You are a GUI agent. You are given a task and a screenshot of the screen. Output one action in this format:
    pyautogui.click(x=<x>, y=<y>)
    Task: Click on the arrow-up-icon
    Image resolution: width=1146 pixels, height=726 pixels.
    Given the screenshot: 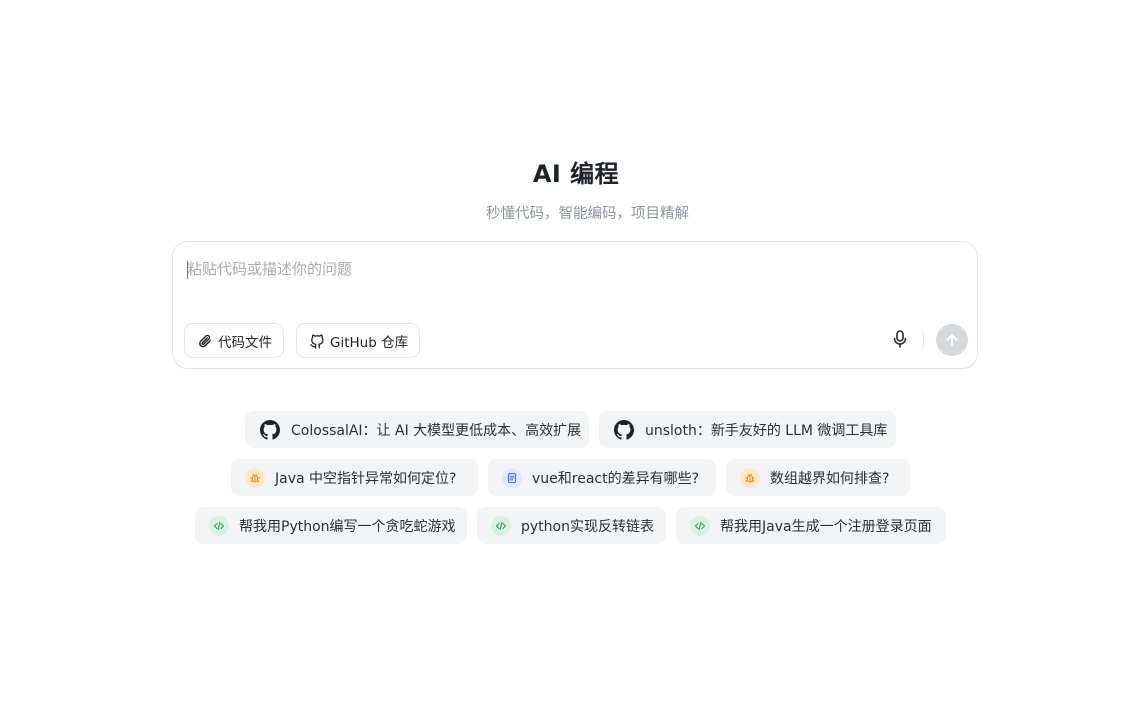 What is the action you would take?
    pyautogui.click(x=952, y=340)
    